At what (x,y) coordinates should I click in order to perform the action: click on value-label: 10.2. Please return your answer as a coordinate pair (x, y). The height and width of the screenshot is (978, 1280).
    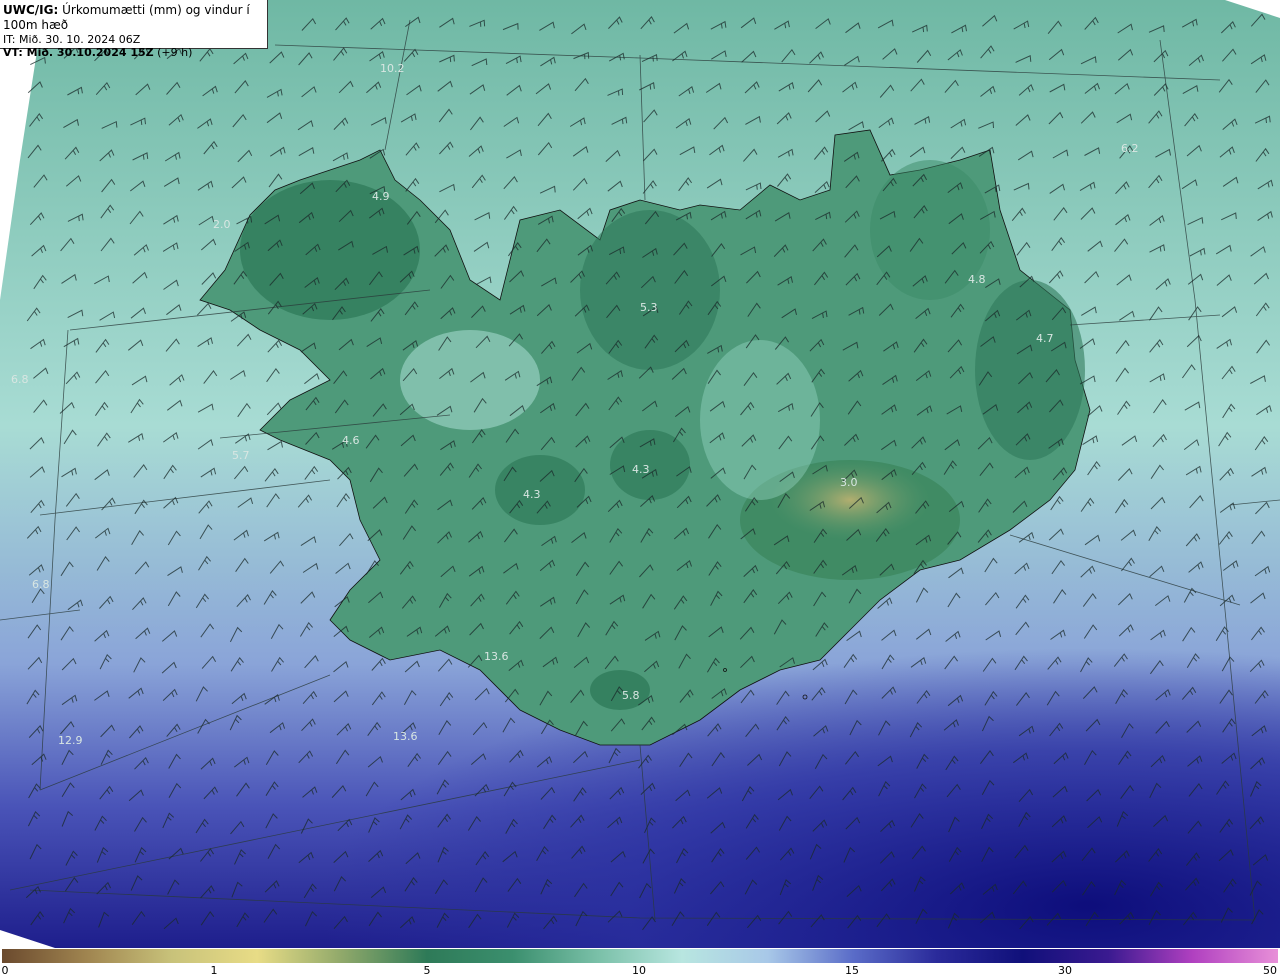
    Looking at the image, I should click on (392, 68).